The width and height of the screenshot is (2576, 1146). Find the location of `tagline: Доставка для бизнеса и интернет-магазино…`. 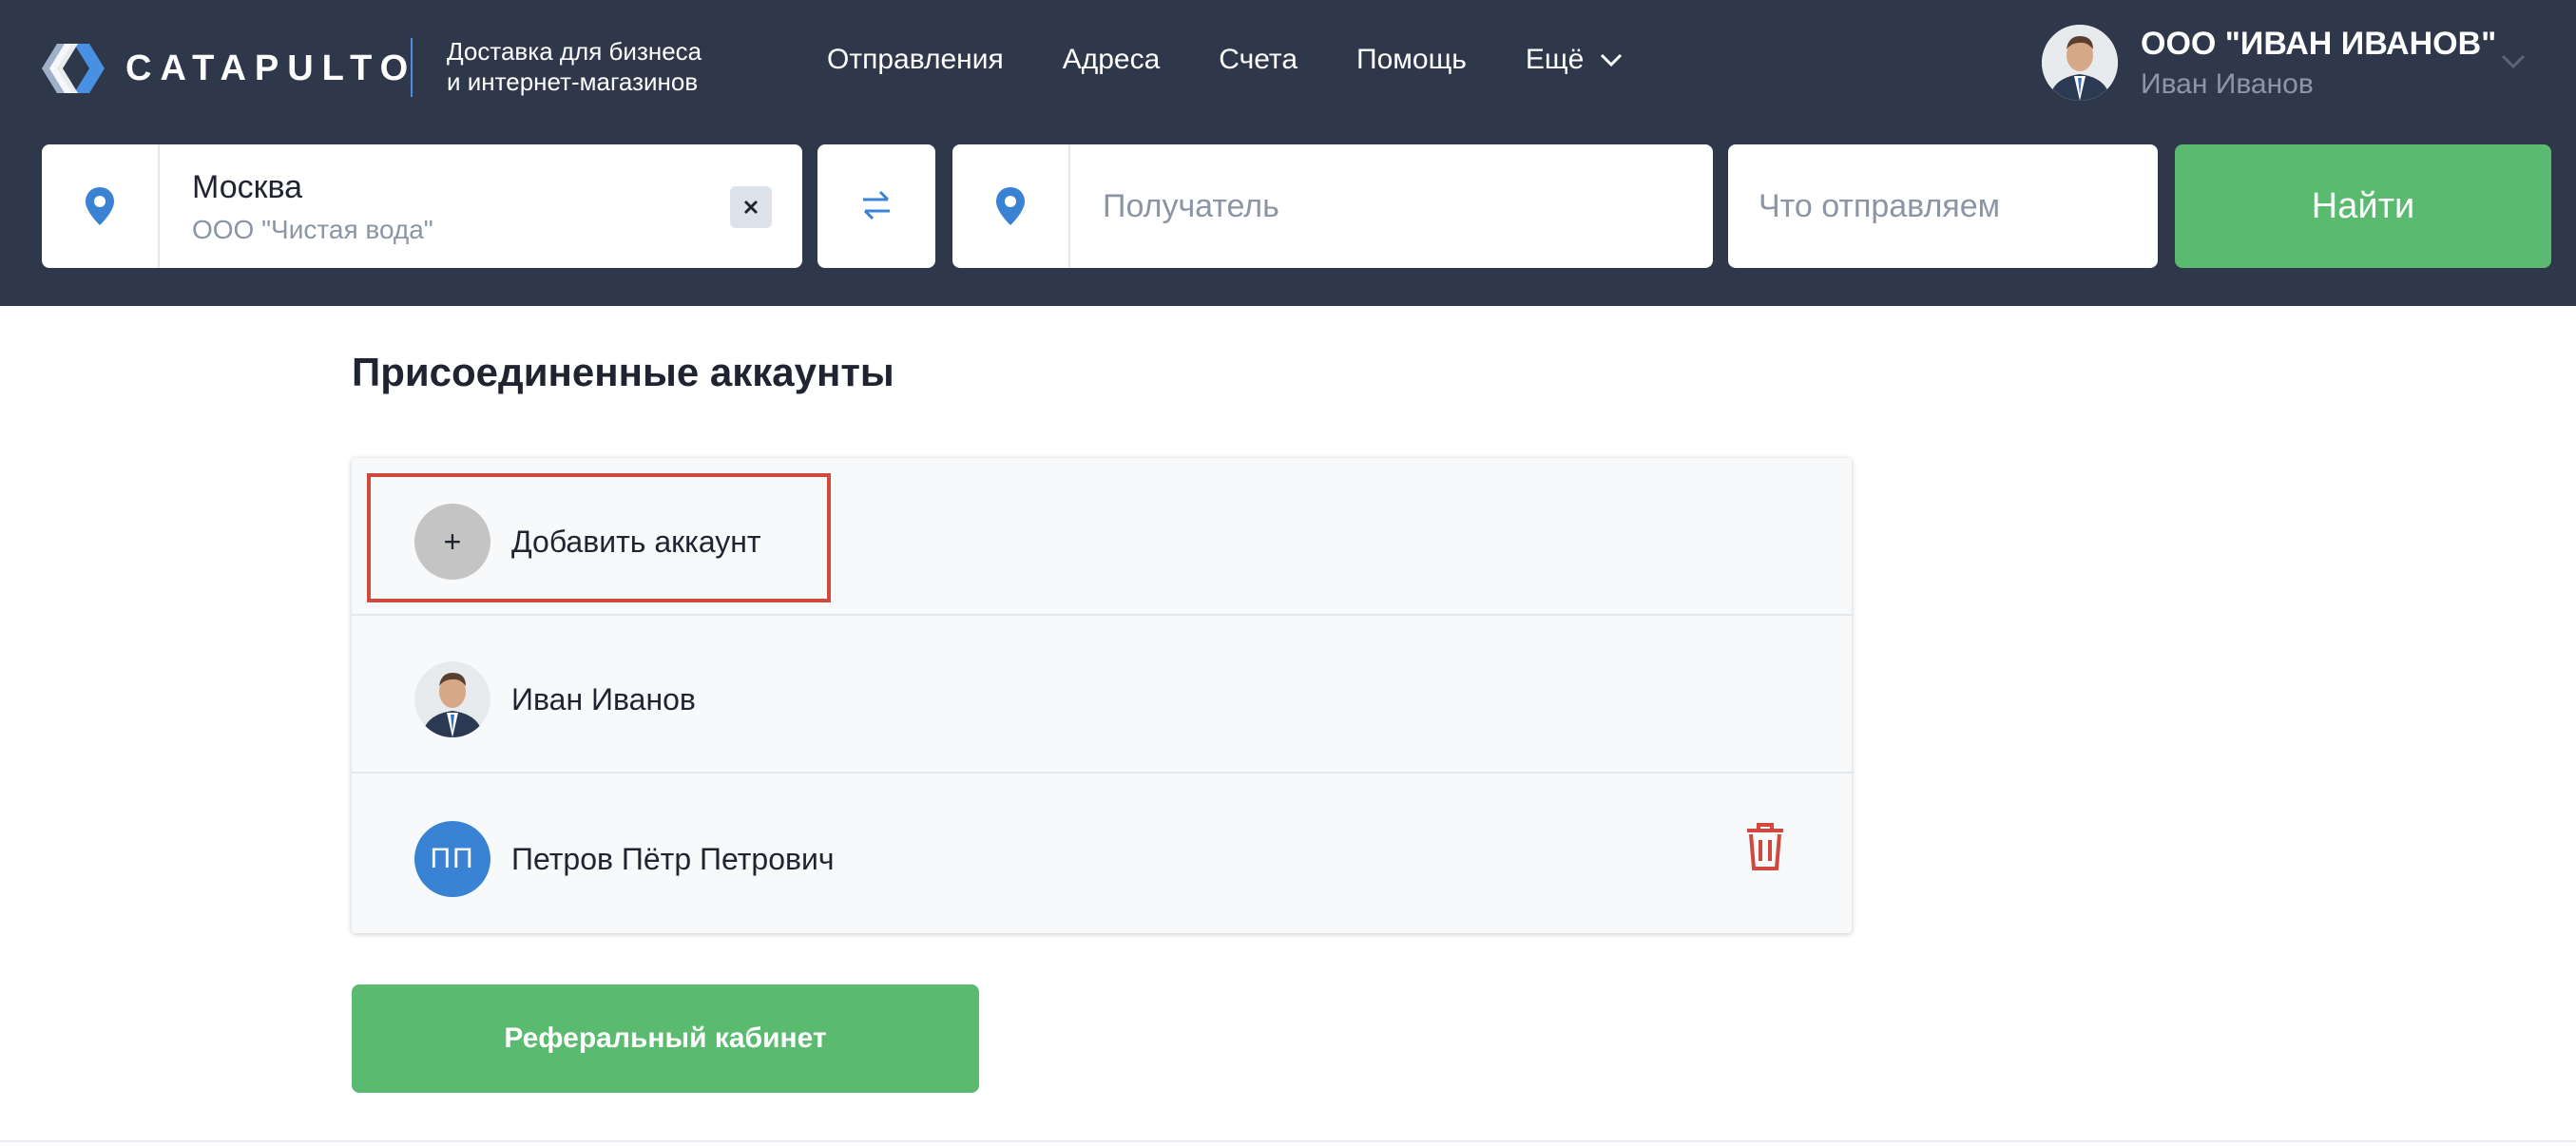

tagline: Доставка для бизнеса и интернет-магазино… is located at coordinates (574, 66).